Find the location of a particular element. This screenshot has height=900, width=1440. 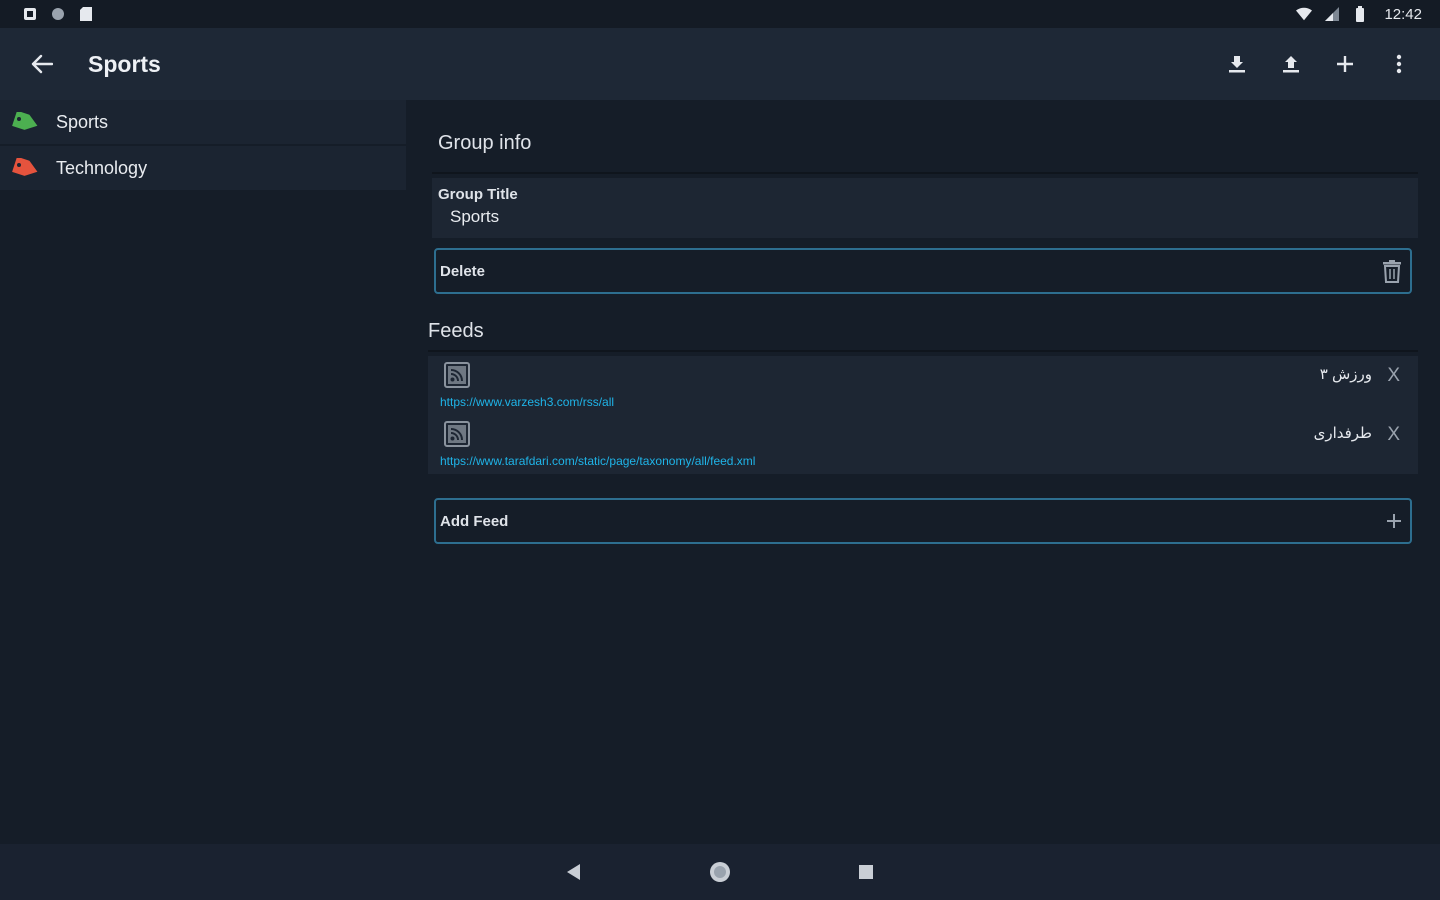

feeds-heading: Feeds is located at coordinates (456, 331).